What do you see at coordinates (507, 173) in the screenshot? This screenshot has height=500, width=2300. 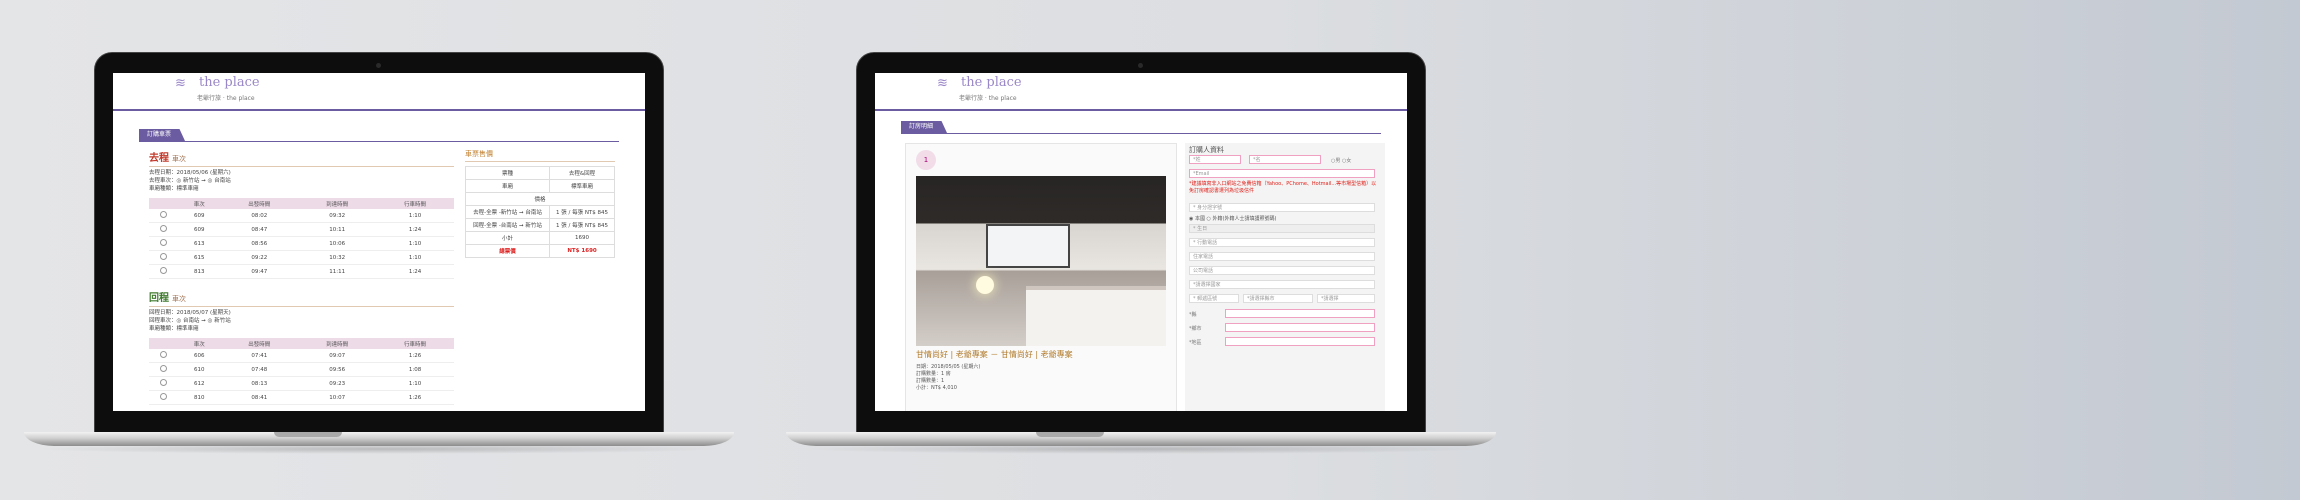 I see `fee-label: 票種` at bounding box center [507, 173].